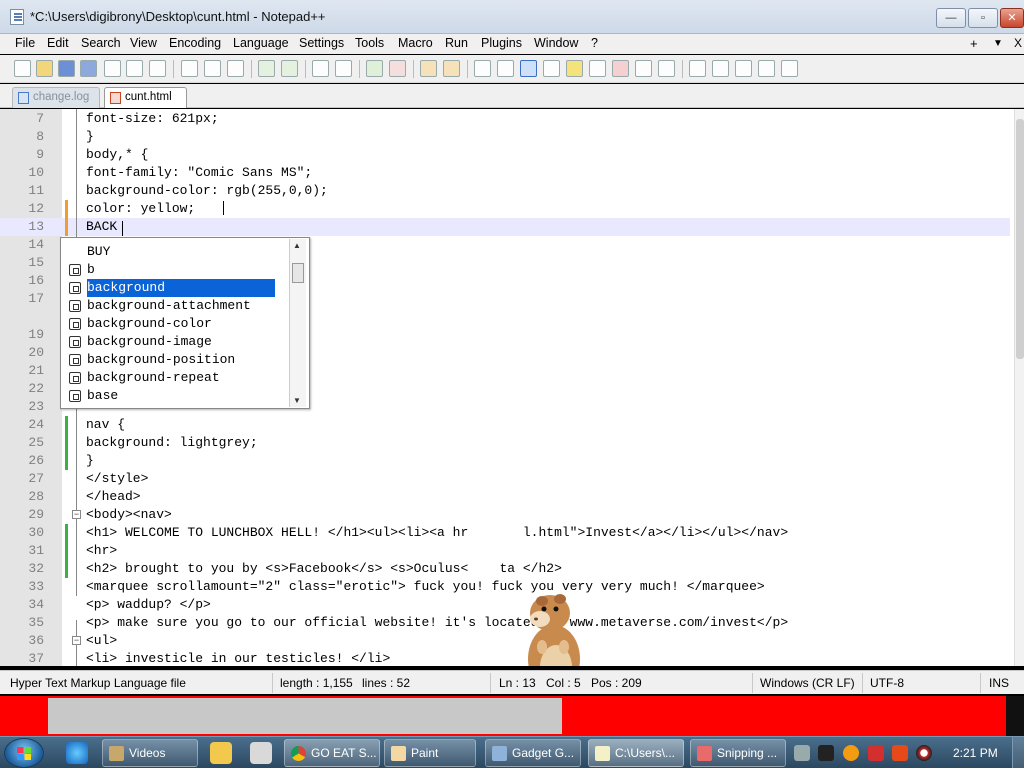  What do you see at coordinates (528, 68) in the screenshot?
I see `indent-guide-icon` at bounding box center [528, 68].